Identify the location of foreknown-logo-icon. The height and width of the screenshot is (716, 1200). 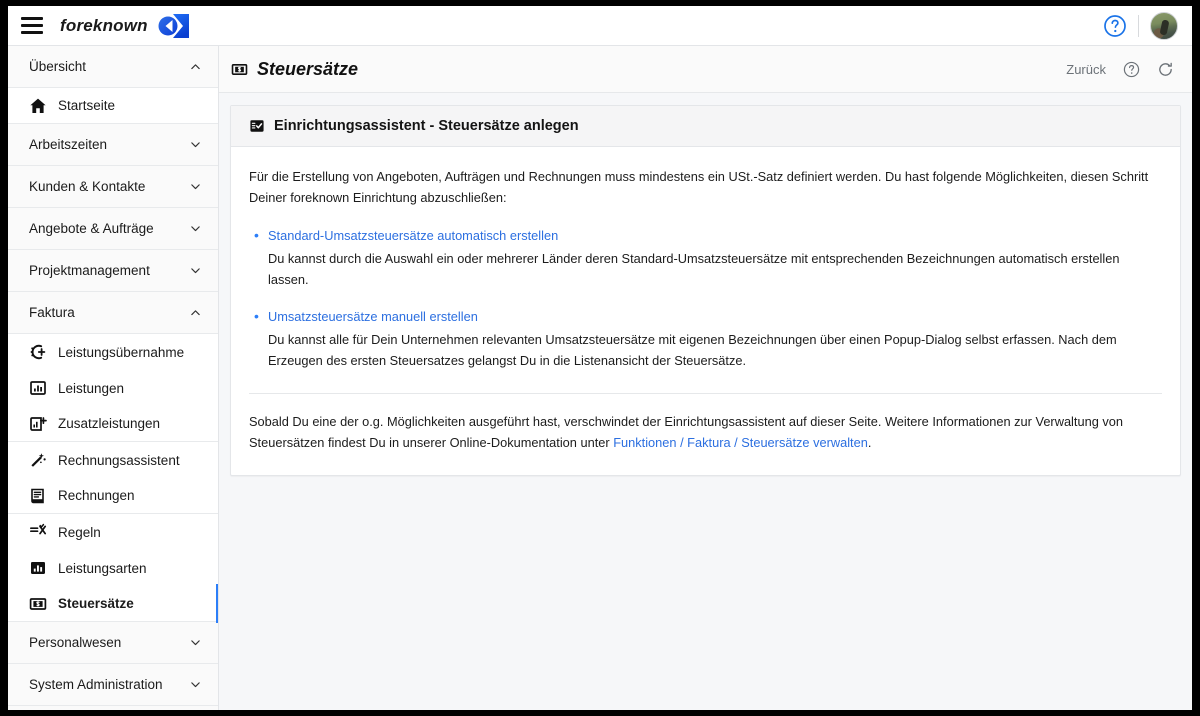
(173, 25).